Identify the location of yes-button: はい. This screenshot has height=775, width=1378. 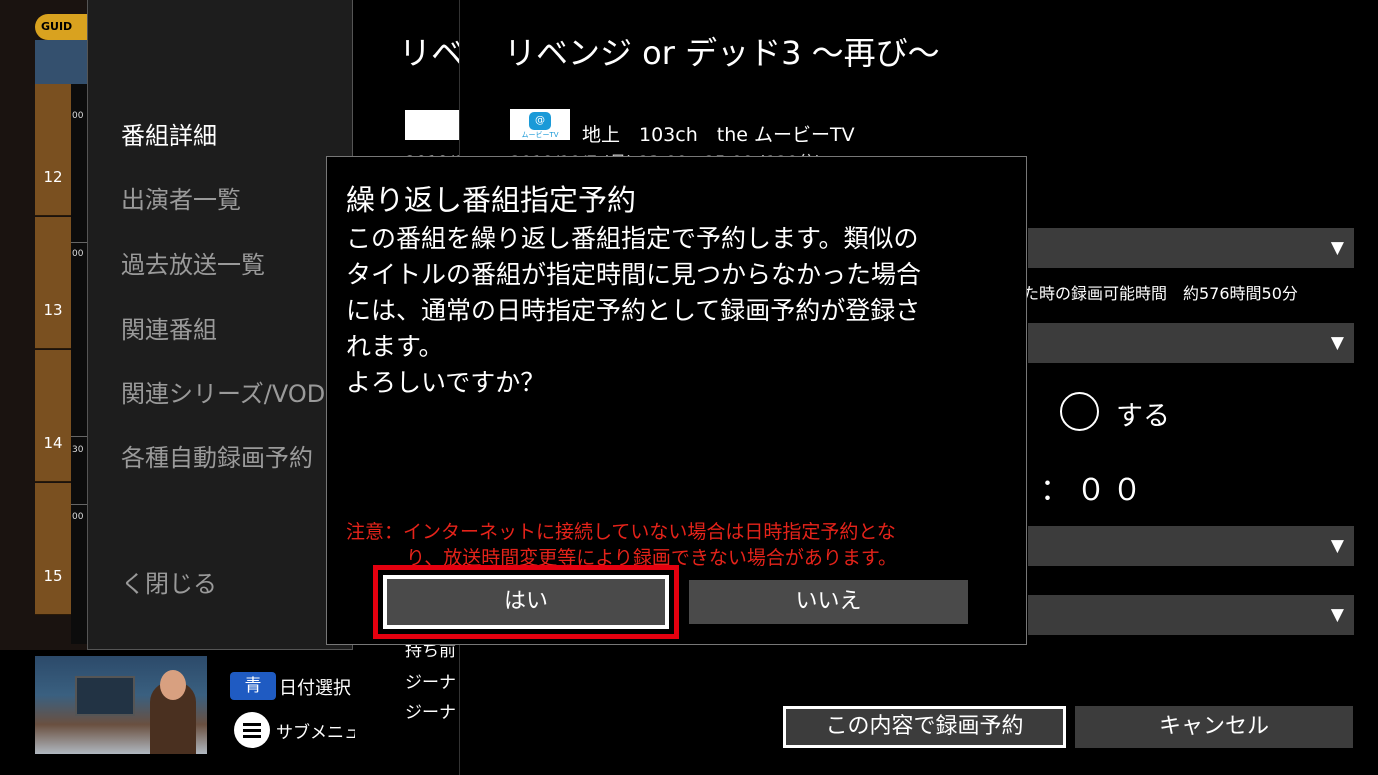
(526, 602).